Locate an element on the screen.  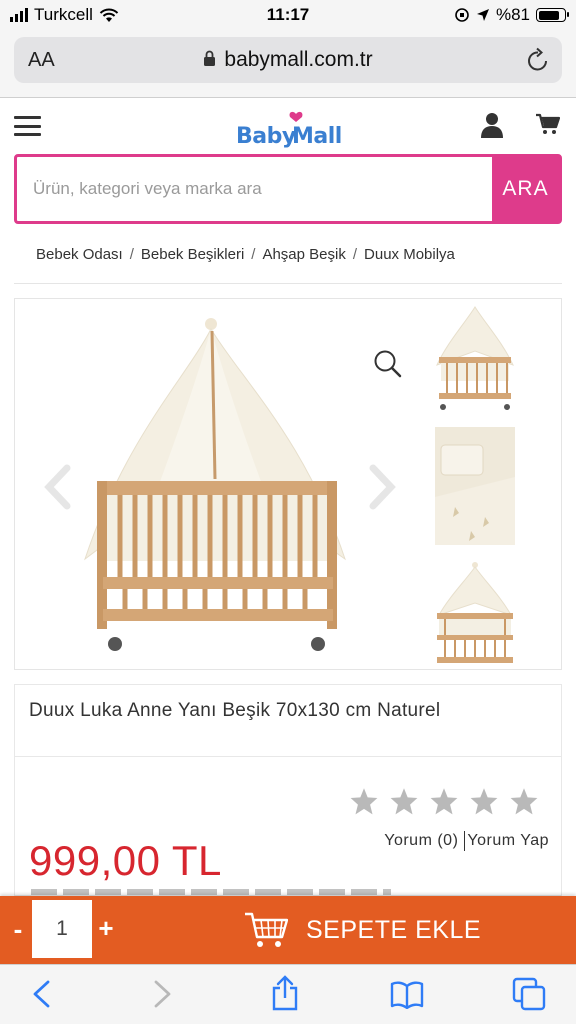
svg-text: Baby is located at coordinates (266, 136).